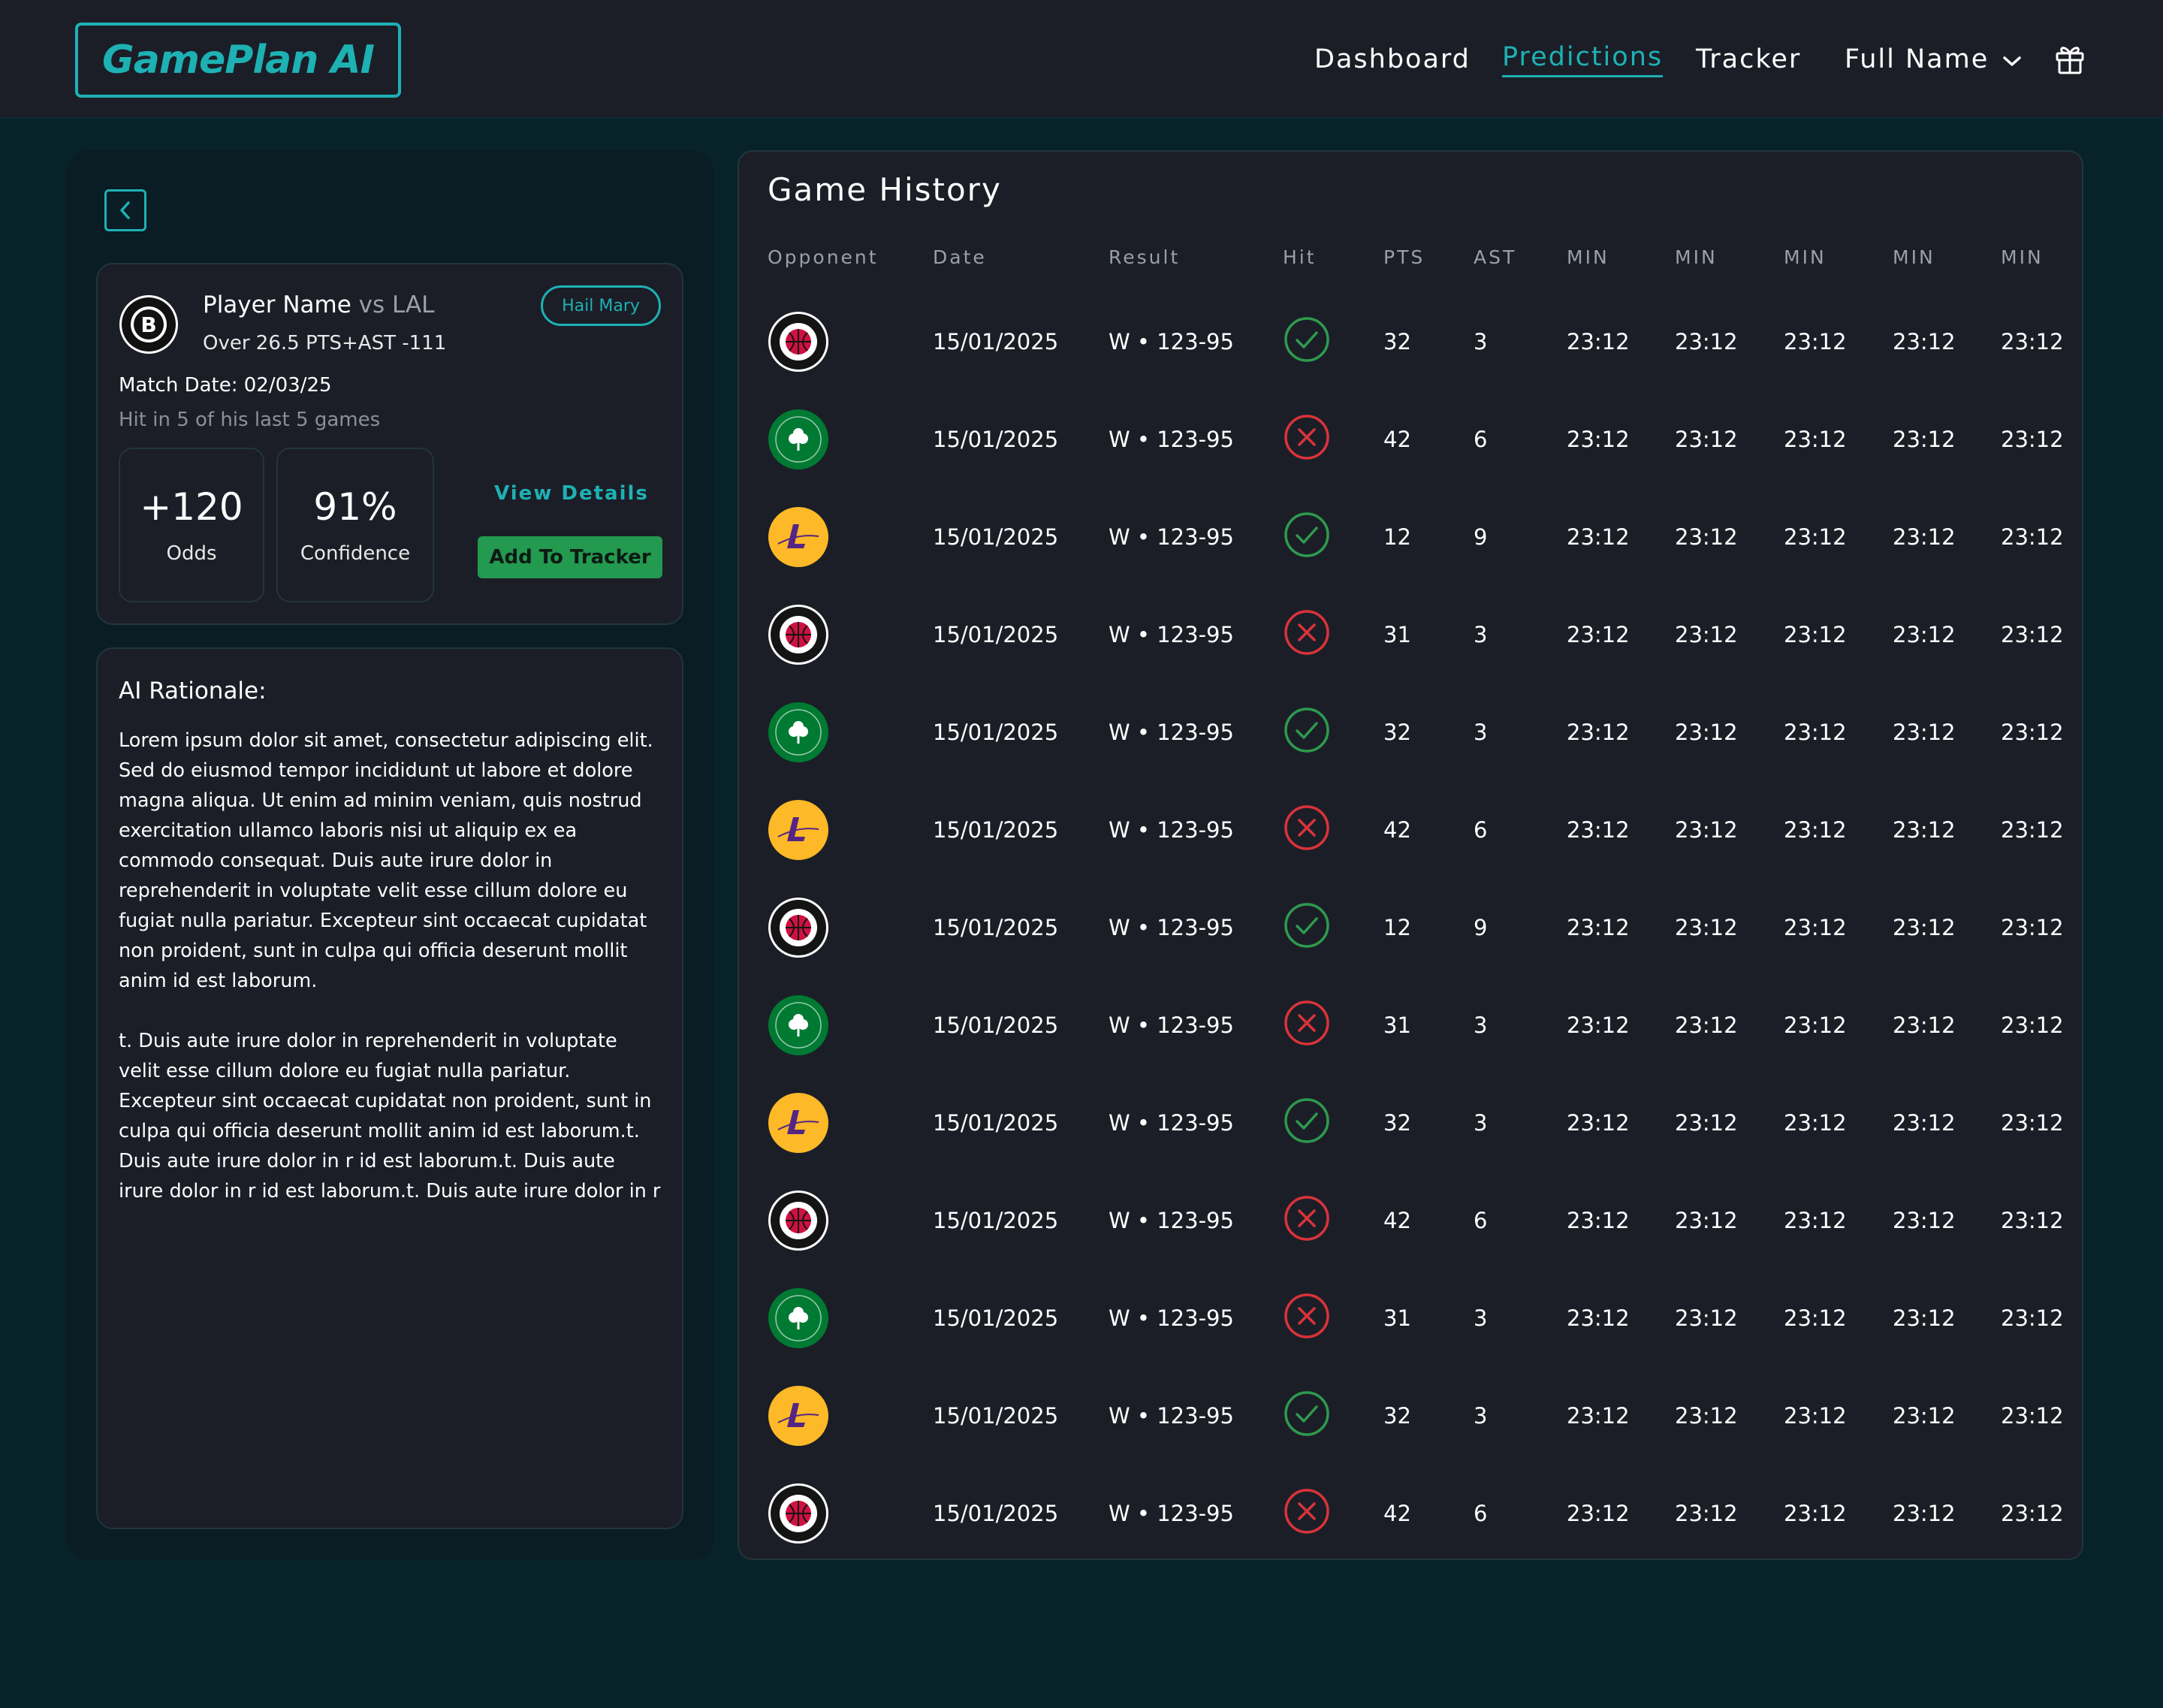 The image size is (2163, 1708). Describe the element at coordinates (325, 343) in the screenshot. I see `bet-line: Over 26.5 PTS+AST -111` at that location.